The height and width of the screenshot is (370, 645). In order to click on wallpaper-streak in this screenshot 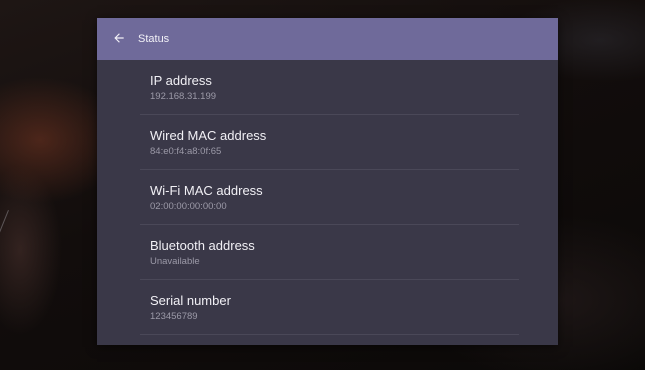, I will do `click(4, 284)`.